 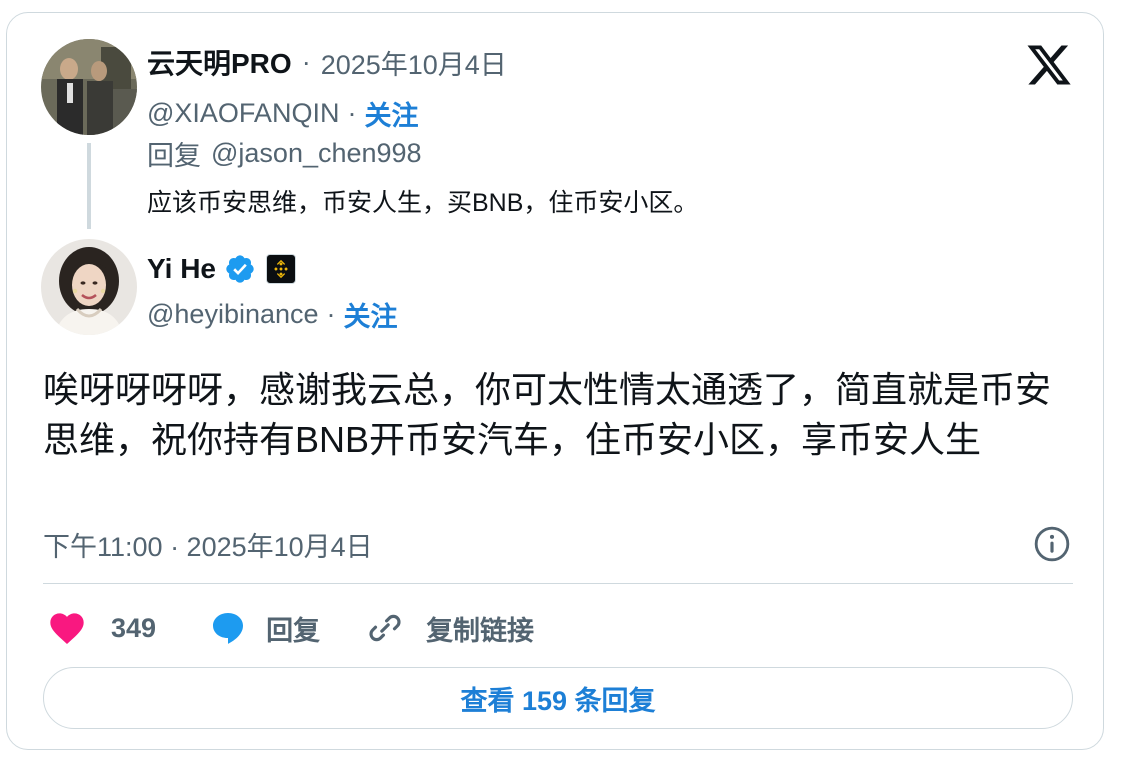 What do you see at coordinates (89, 287) in the screenshot?
I see `avatar-main` at bounding box center [89, 287].